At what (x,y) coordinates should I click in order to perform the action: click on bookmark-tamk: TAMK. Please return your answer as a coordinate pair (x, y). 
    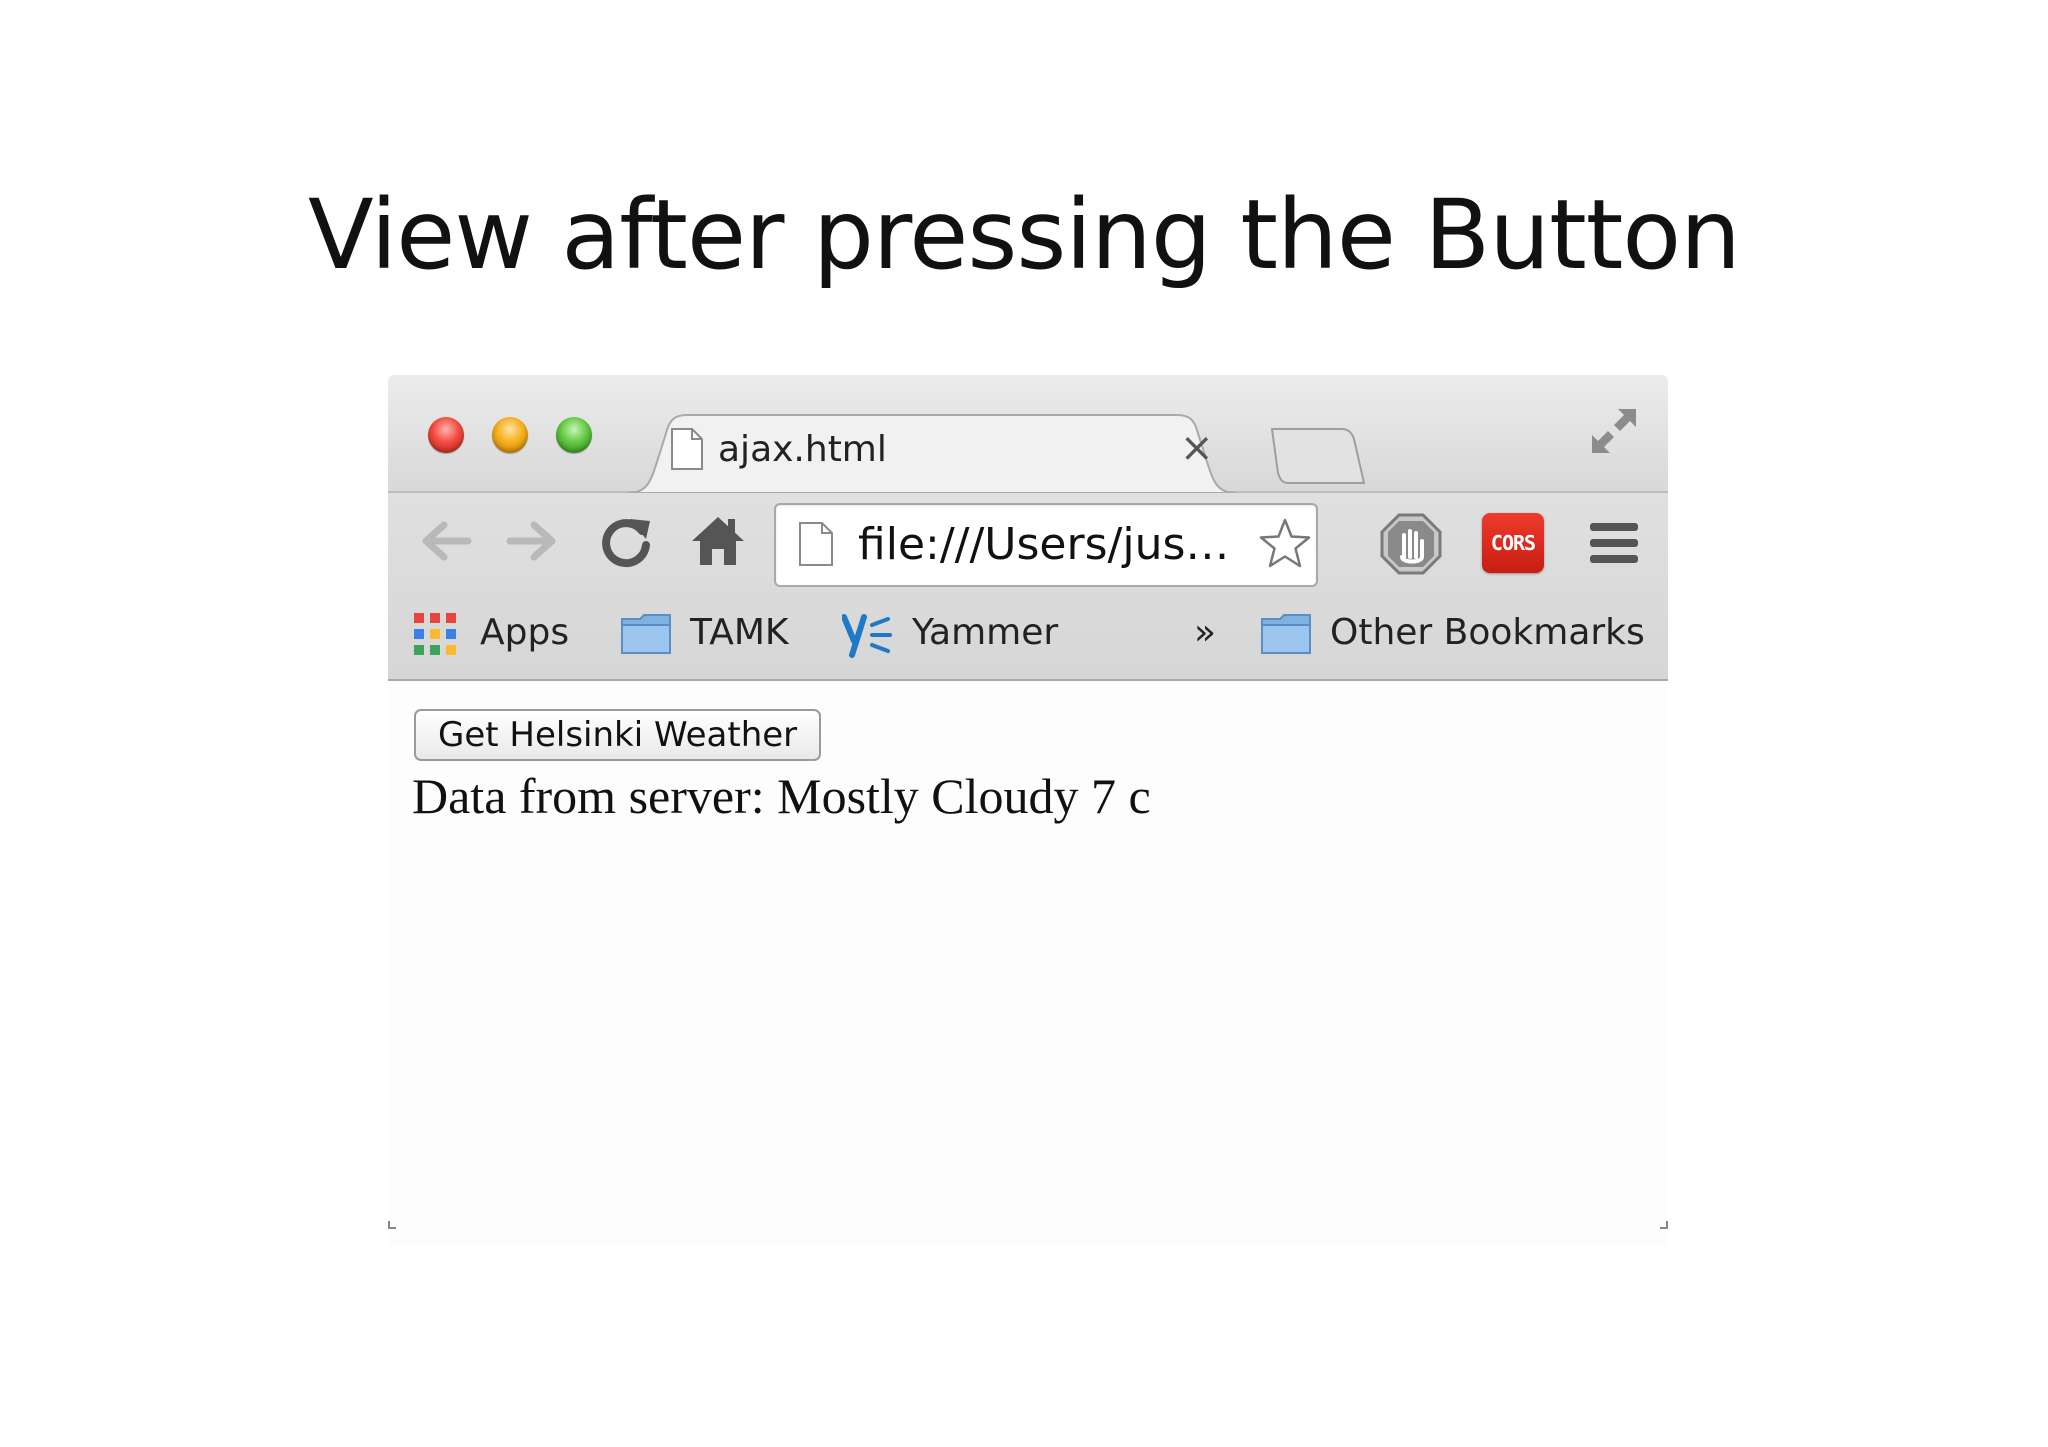
    Looking at the image, I should click on (710, 633).